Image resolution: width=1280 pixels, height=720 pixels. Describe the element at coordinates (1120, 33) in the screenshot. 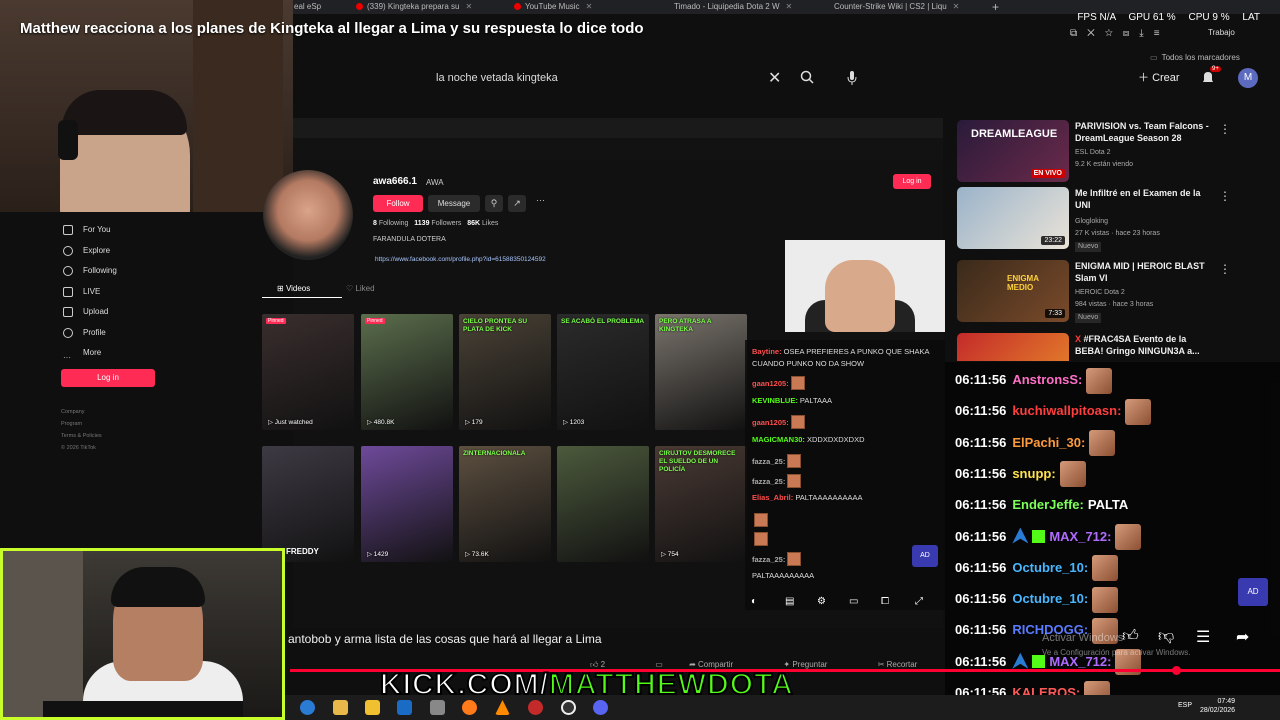

I see `toolbar-icons: ⧉✕☆⧈⤓≡` at that location.